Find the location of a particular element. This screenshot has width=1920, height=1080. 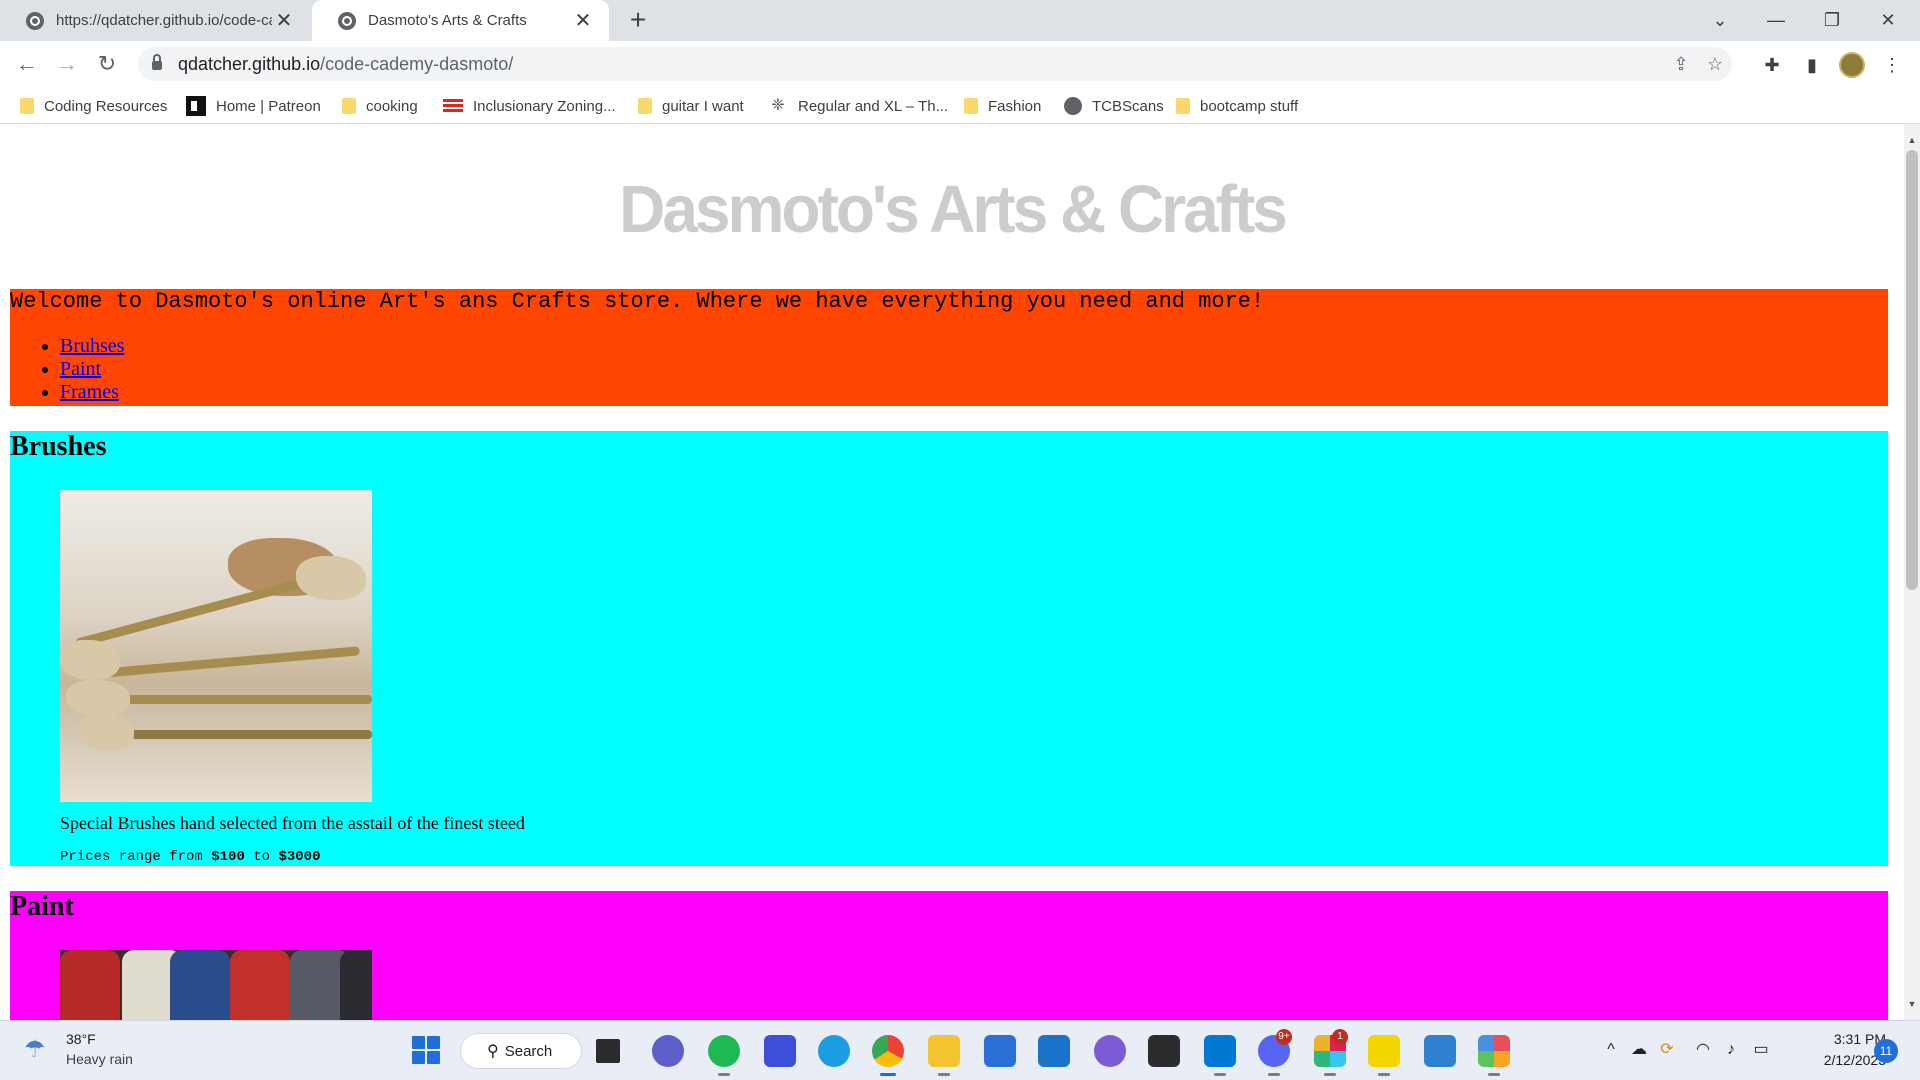

bookmark-fashion: Fashion is located at coordinates (1002, 106).